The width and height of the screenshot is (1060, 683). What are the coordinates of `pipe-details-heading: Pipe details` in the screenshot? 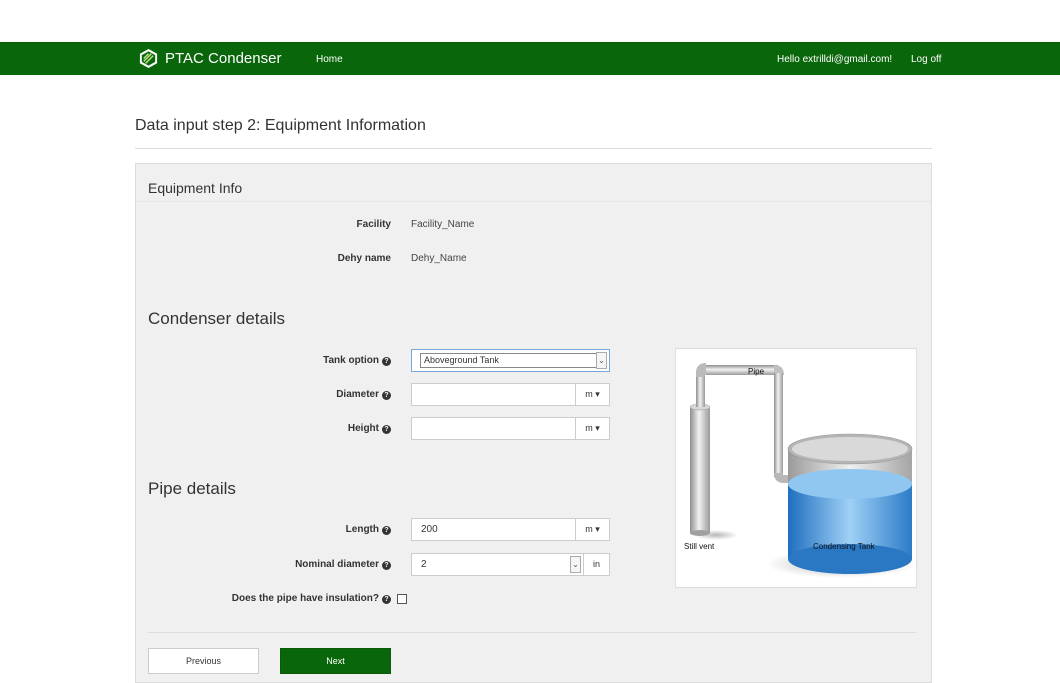 It's located at (192, 488).